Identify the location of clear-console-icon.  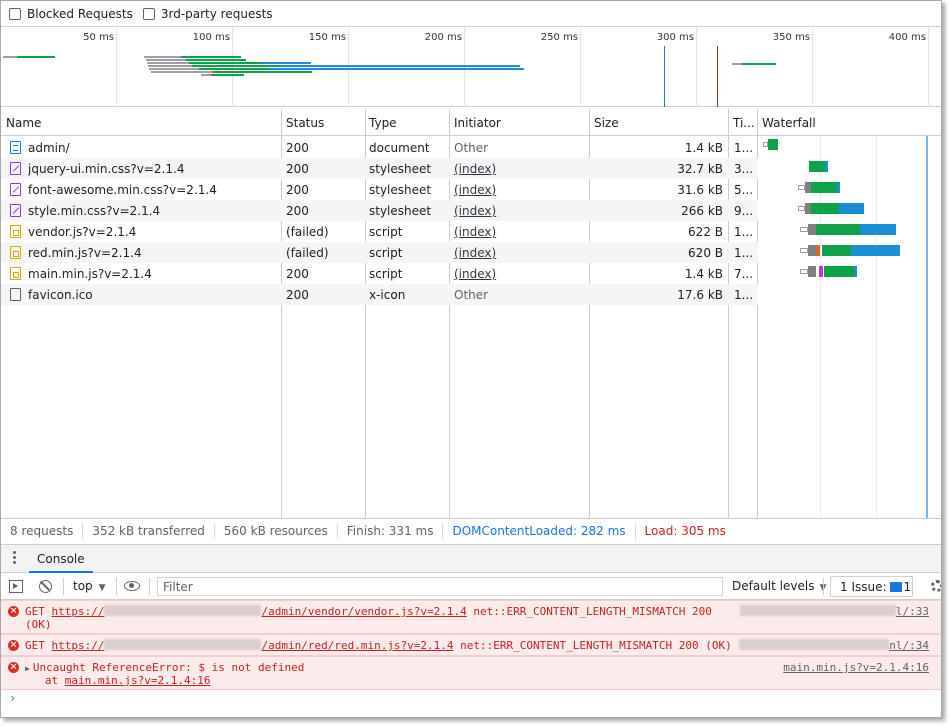
(45, 586).